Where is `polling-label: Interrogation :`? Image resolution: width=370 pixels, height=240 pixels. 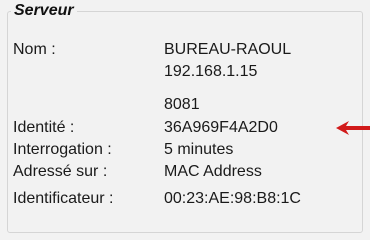 polling-label: Interrogation : is located at coordinates (62, 149).